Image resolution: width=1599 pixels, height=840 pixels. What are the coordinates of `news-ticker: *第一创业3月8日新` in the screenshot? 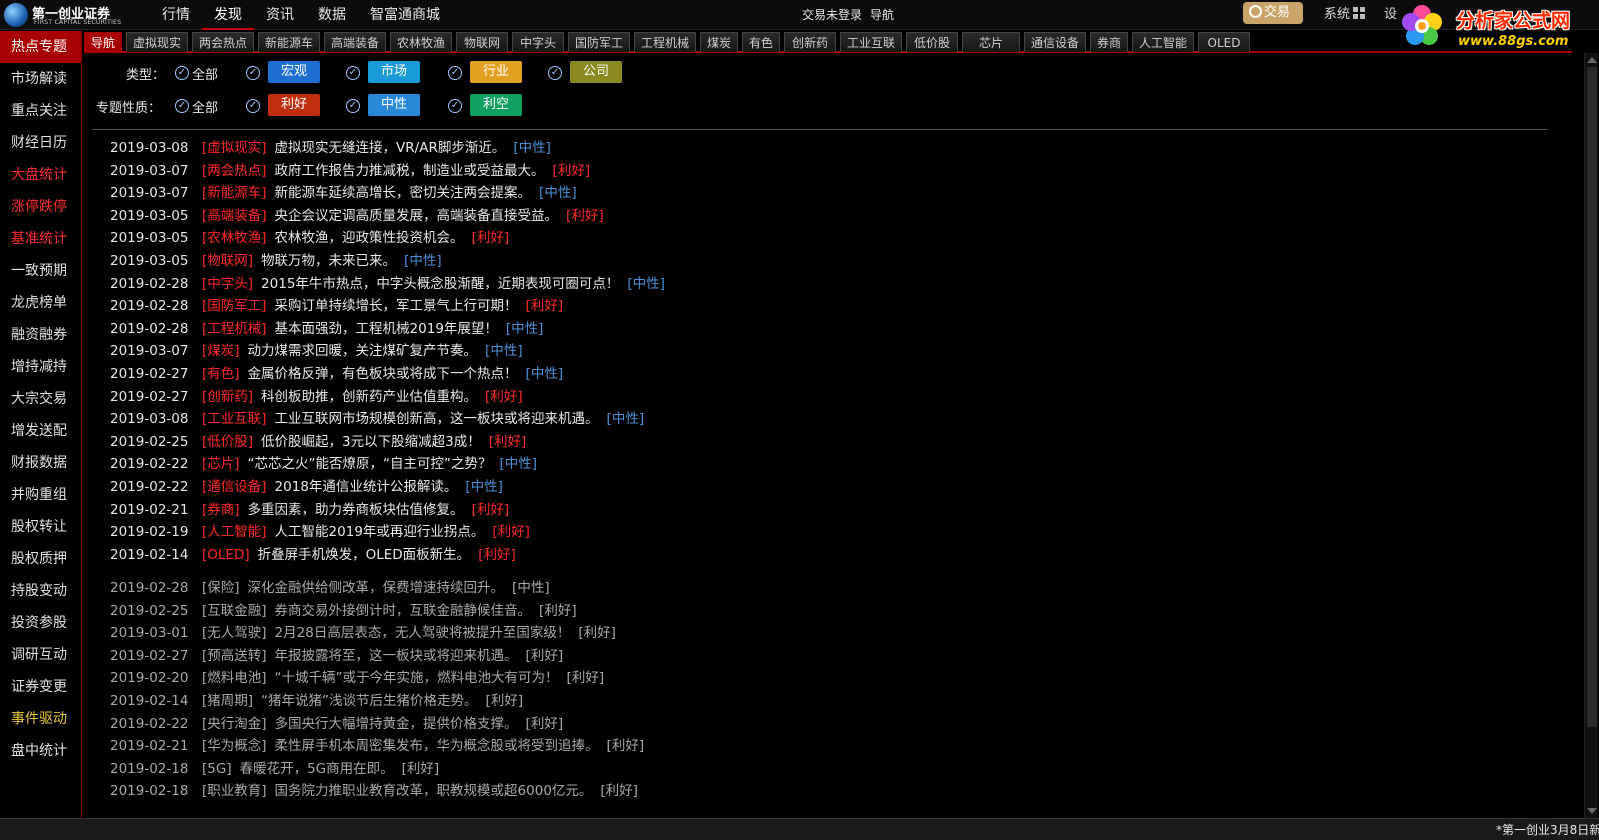 It's located at (1547, 829).